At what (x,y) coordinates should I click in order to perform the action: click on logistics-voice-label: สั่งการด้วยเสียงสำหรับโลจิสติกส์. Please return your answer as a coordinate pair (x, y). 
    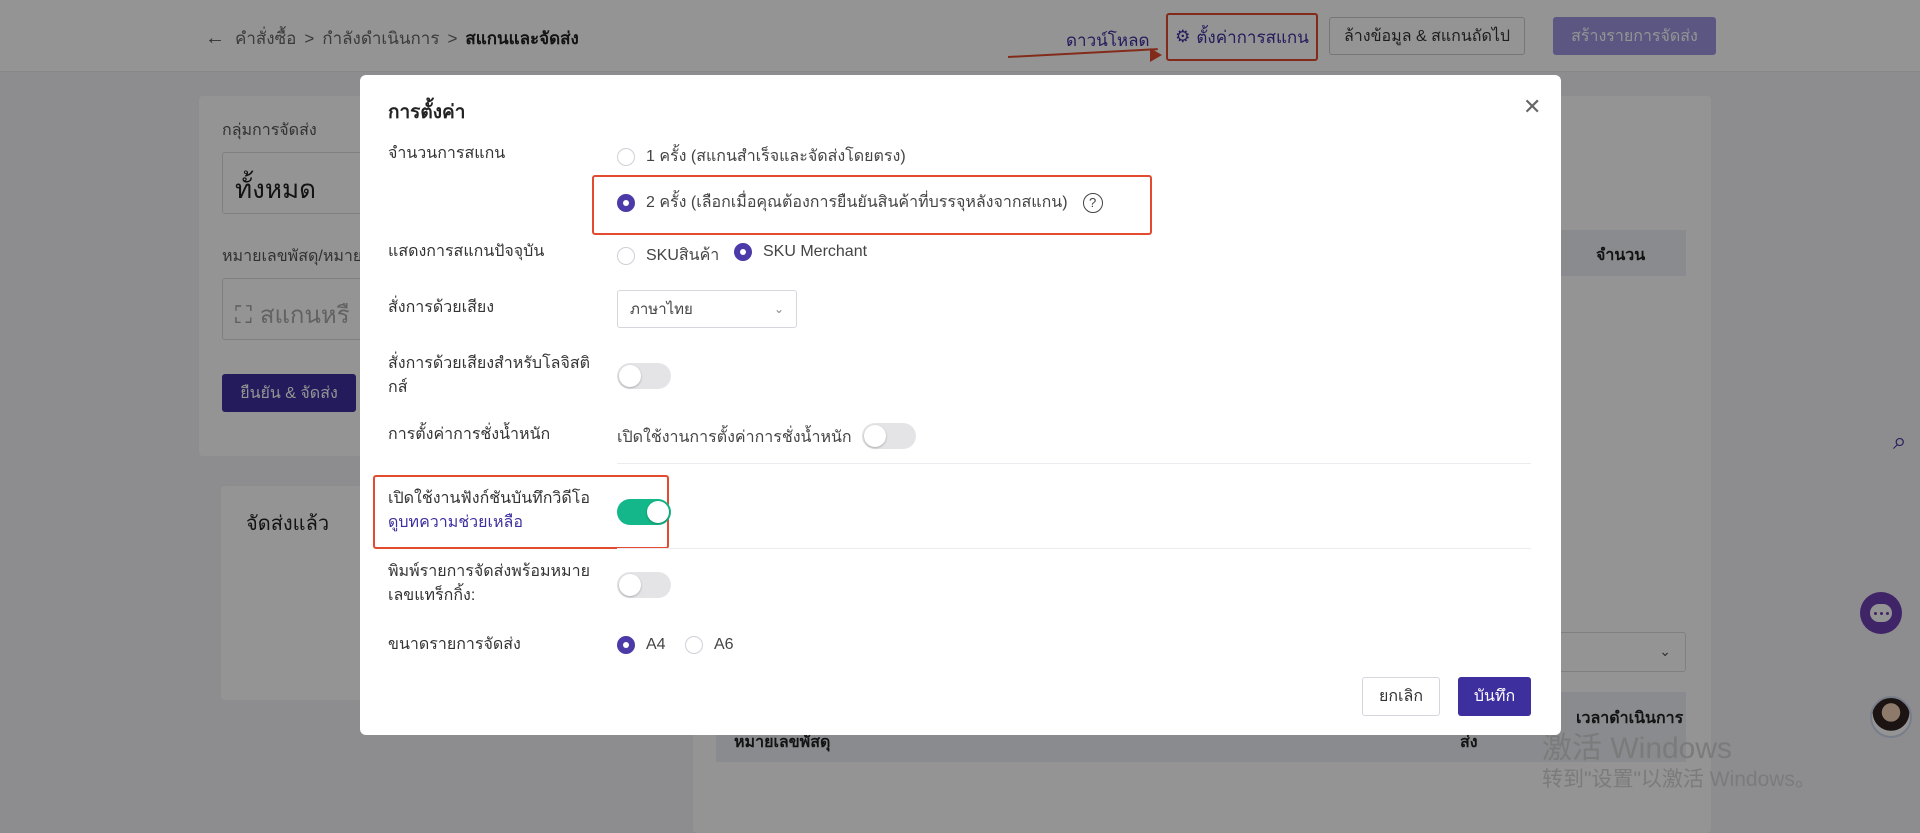
    Looking at the image, I should click on (489, 375).